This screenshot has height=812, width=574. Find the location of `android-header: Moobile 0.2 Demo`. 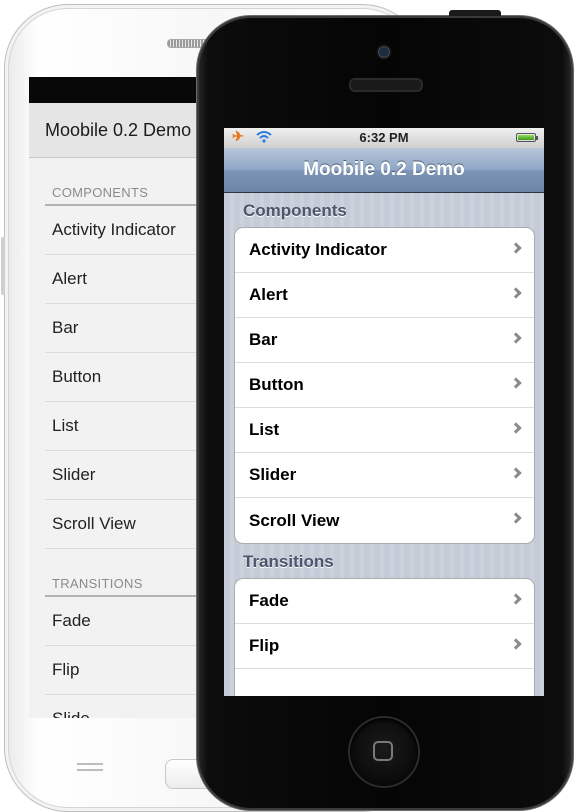

android-header: Moobile 0.2 Demo is located at coordinates (115, 130).